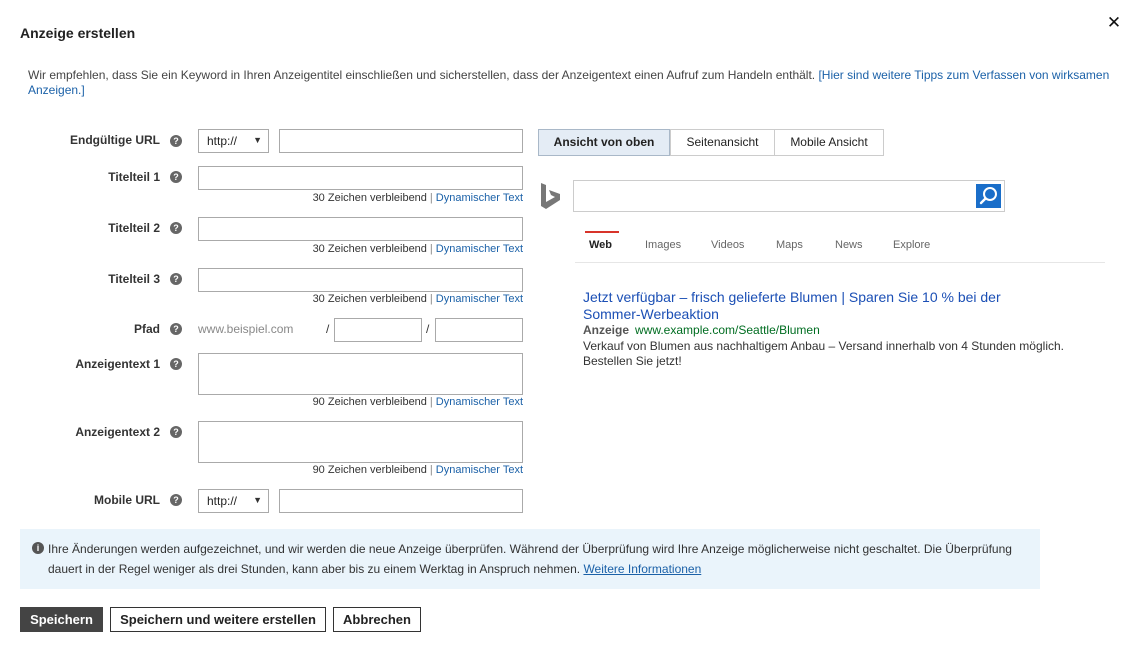 This screenshot has height=656, width=1140. Describe the element at coordinates (606, 330) in the screenshot. I see `ad-badge: Anzeige` at that location.